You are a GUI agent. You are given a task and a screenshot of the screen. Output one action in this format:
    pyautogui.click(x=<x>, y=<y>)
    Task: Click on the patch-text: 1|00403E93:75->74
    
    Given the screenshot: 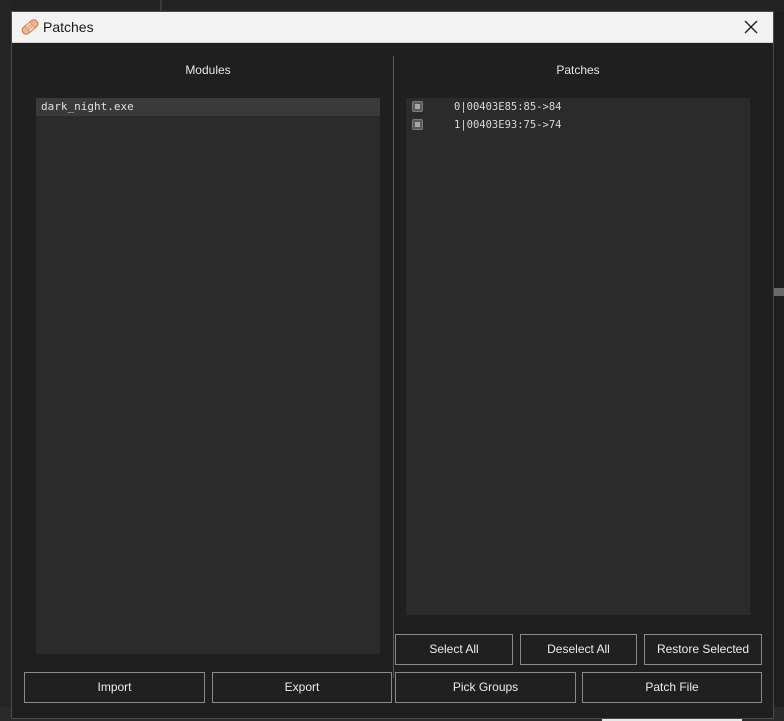 What is the action you would take?
    pyautogui.click(x=508, y=125)
    